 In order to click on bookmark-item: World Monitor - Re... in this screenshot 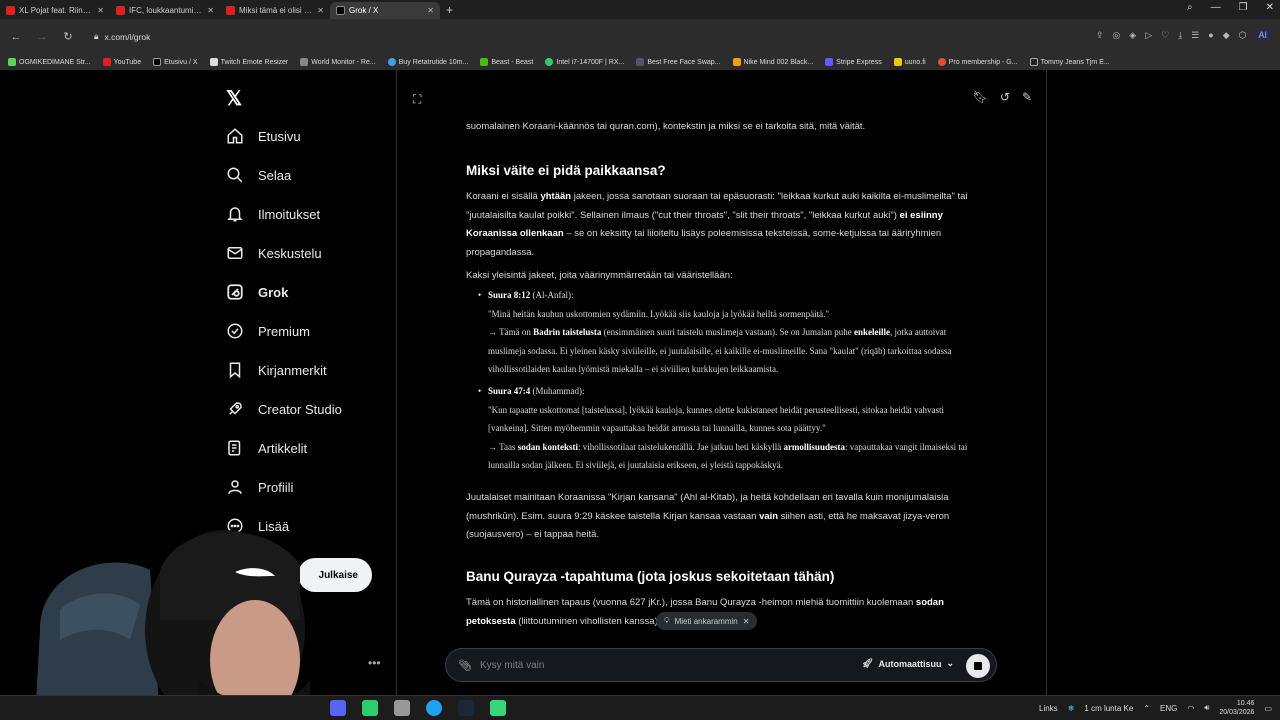, I will do `click(338, 62)`.